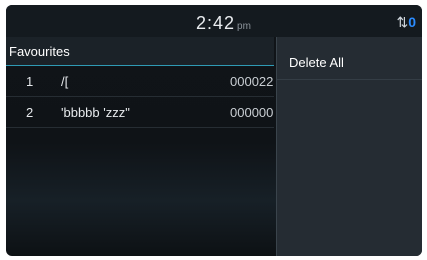 The image size is (427, 260). I want to click on favourite-index: 1, so click(30, 81).